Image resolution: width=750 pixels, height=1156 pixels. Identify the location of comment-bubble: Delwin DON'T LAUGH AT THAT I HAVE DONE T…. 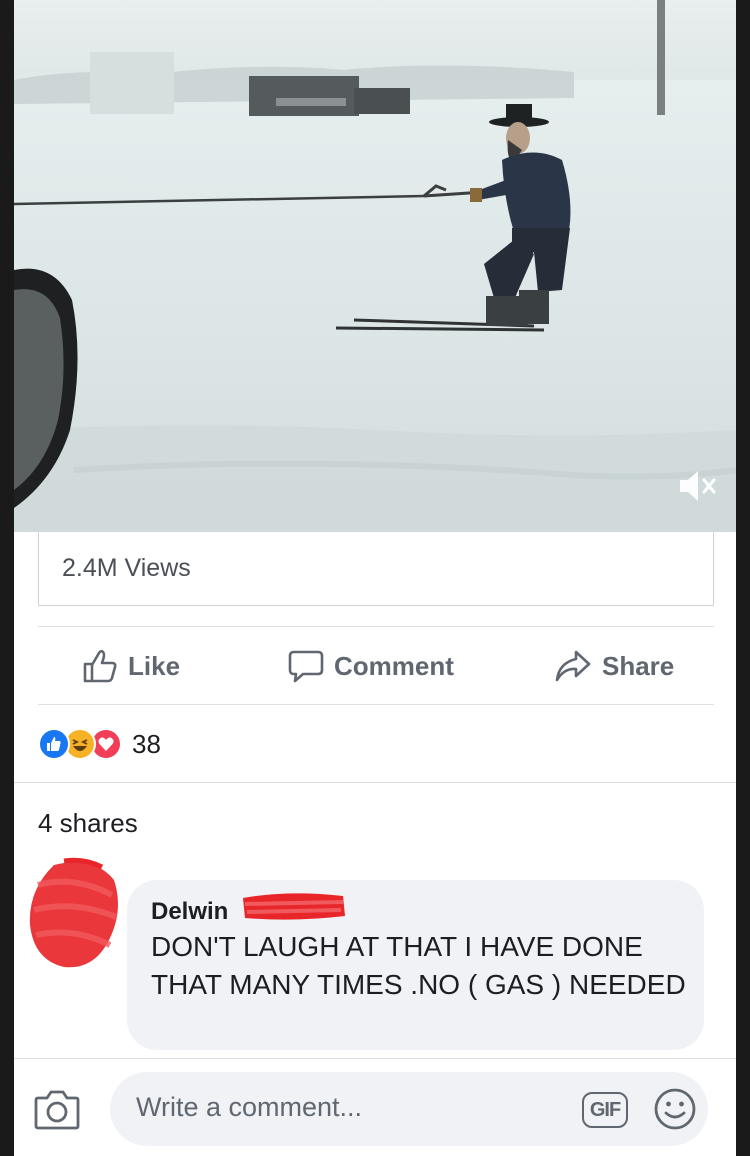
(415, 965).